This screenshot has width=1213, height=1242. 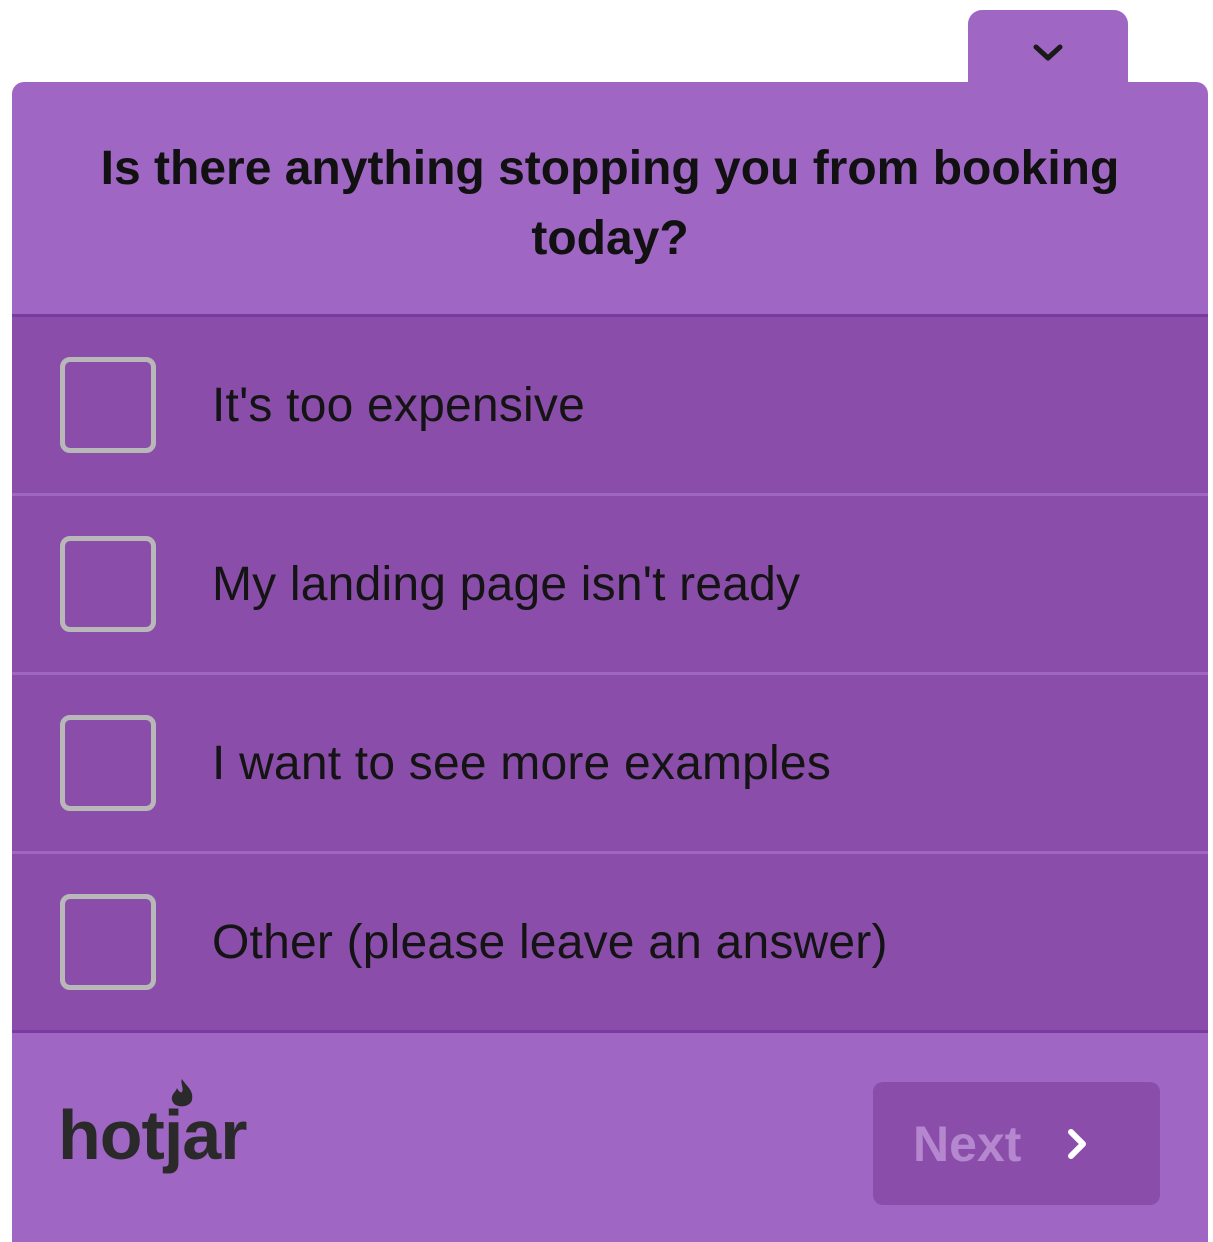 What do you see at coordinates (550, 942) in the screenshot?
I see `option-label: Other (please leave an answer)` at bounding box center [550, 942].